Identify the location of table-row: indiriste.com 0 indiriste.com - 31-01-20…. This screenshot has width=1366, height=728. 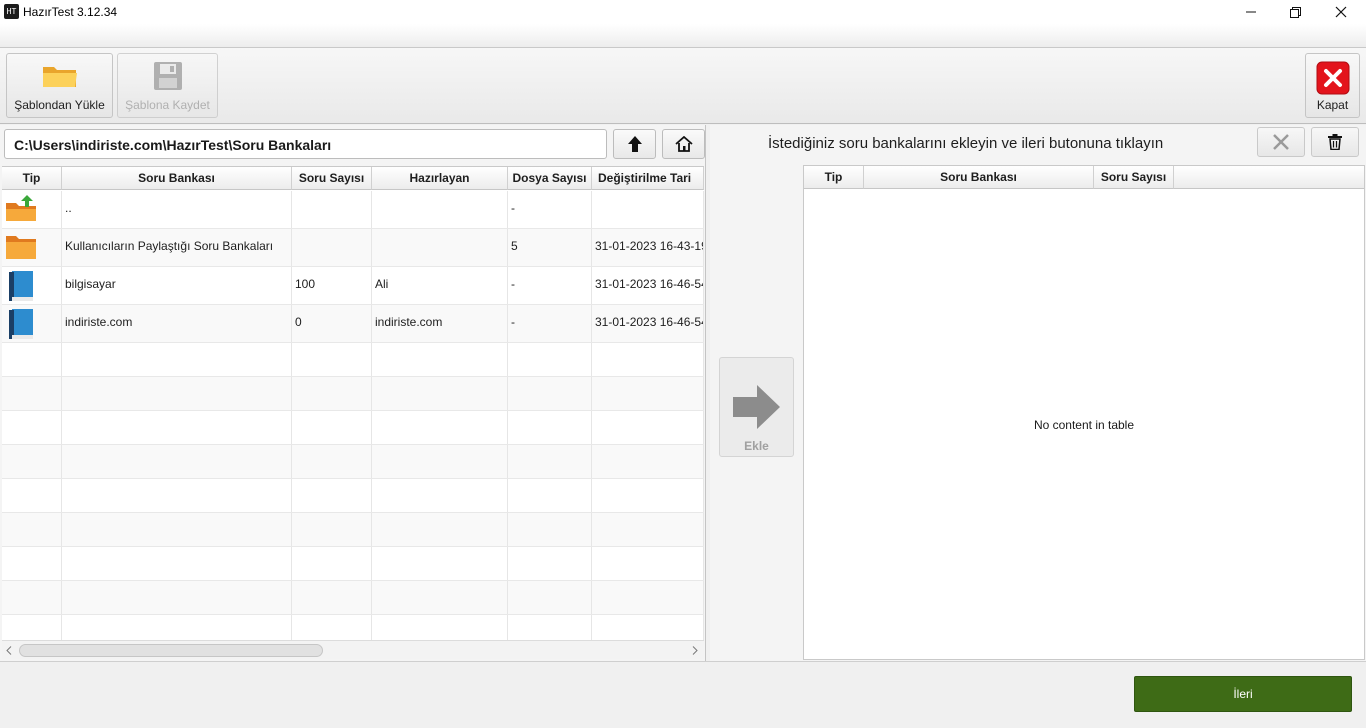
(353, 324).